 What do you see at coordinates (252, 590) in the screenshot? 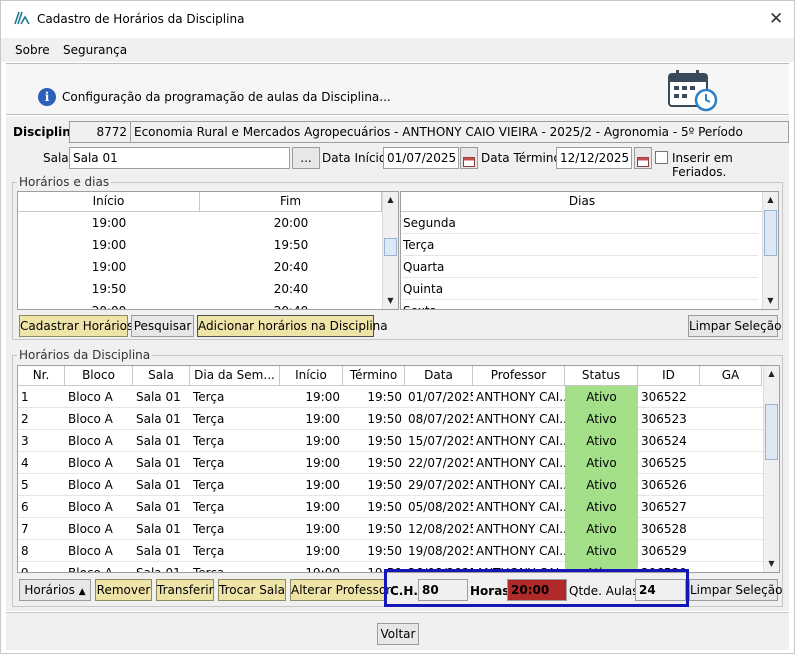
I see `trocar-sala-button: Trocar Sala` at bounding box center [252, 590].